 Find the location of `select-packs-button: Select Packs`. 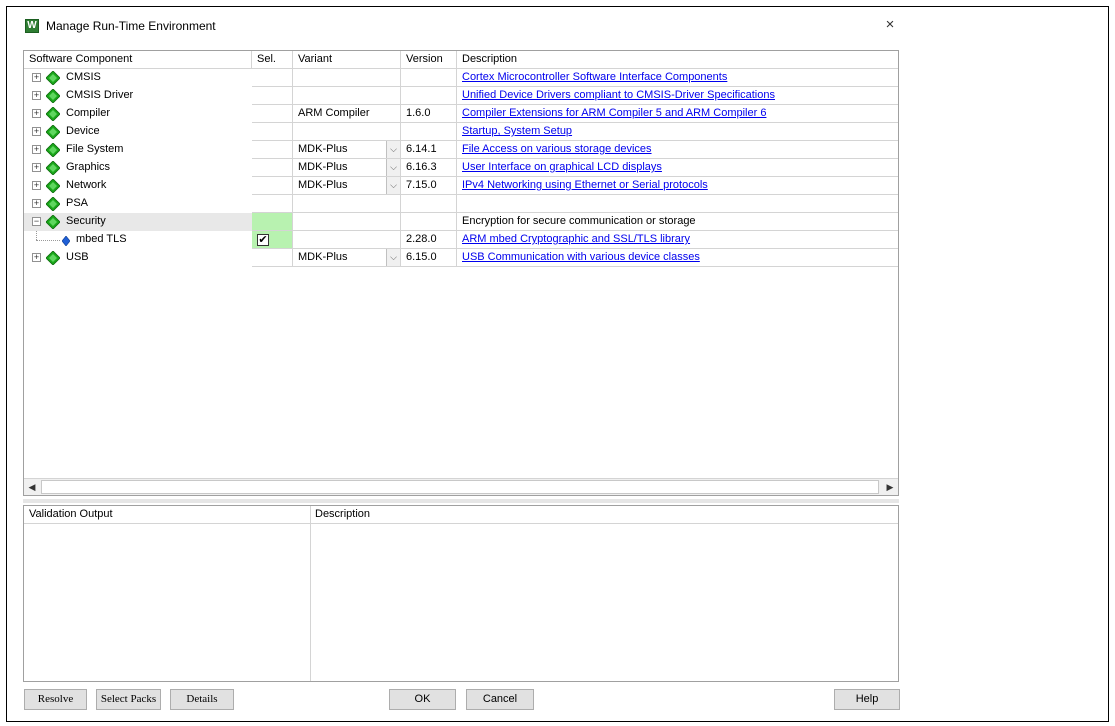

select-packs-button: Select Packs is located at coordinates (128, 699).